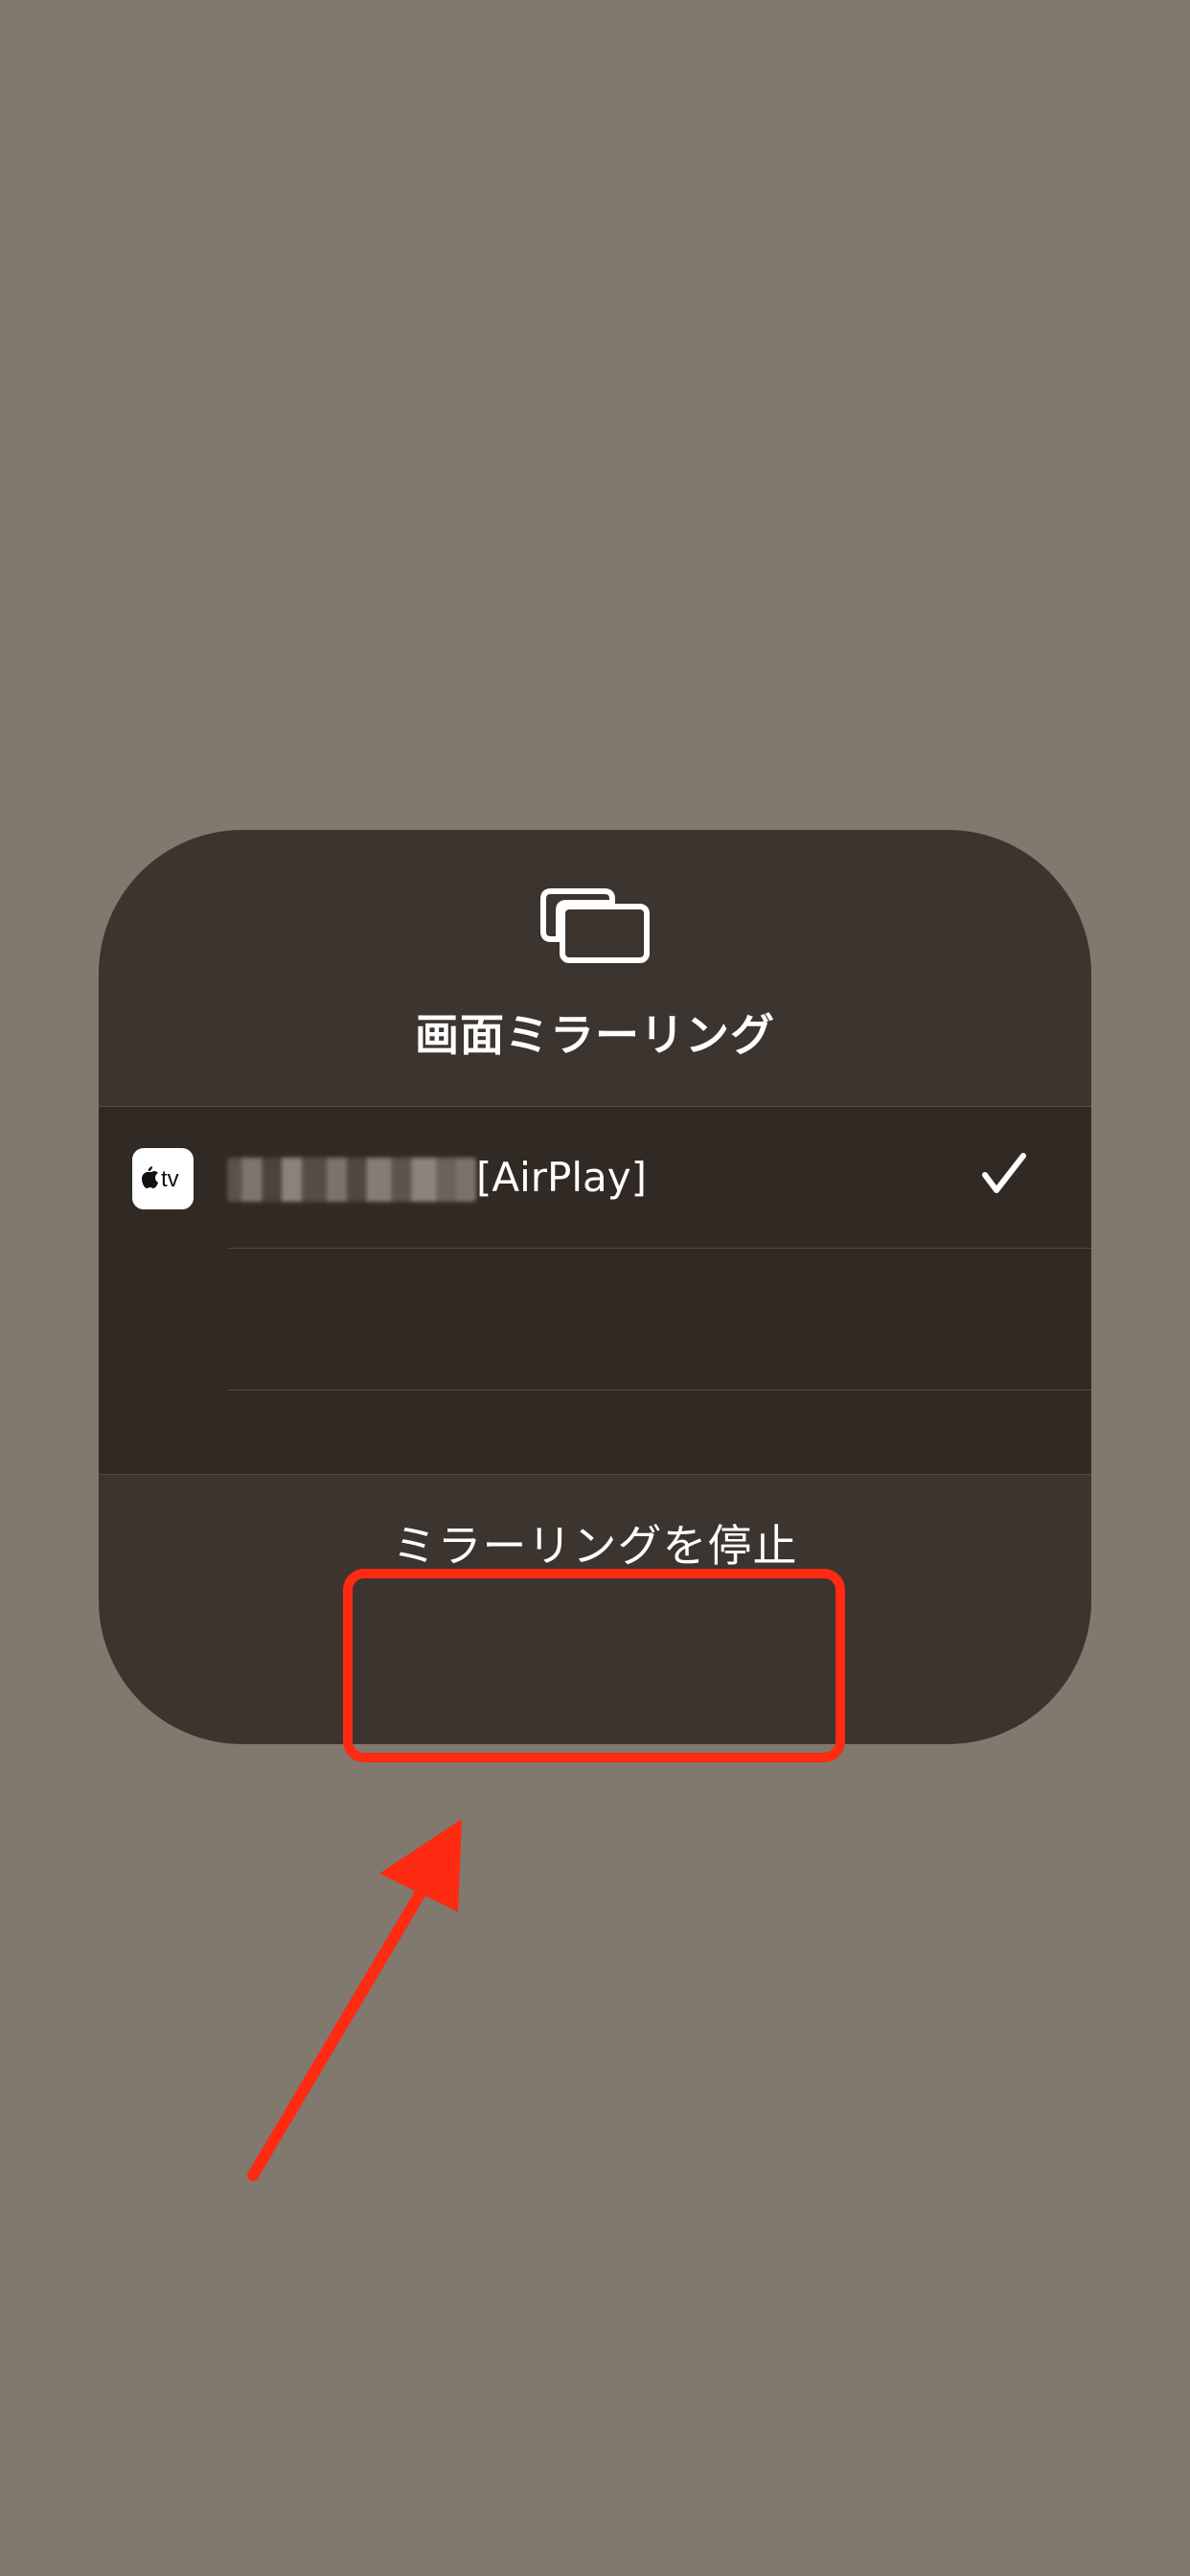  I want to click on apple-tv-icon: tv, so click(163, 1178).